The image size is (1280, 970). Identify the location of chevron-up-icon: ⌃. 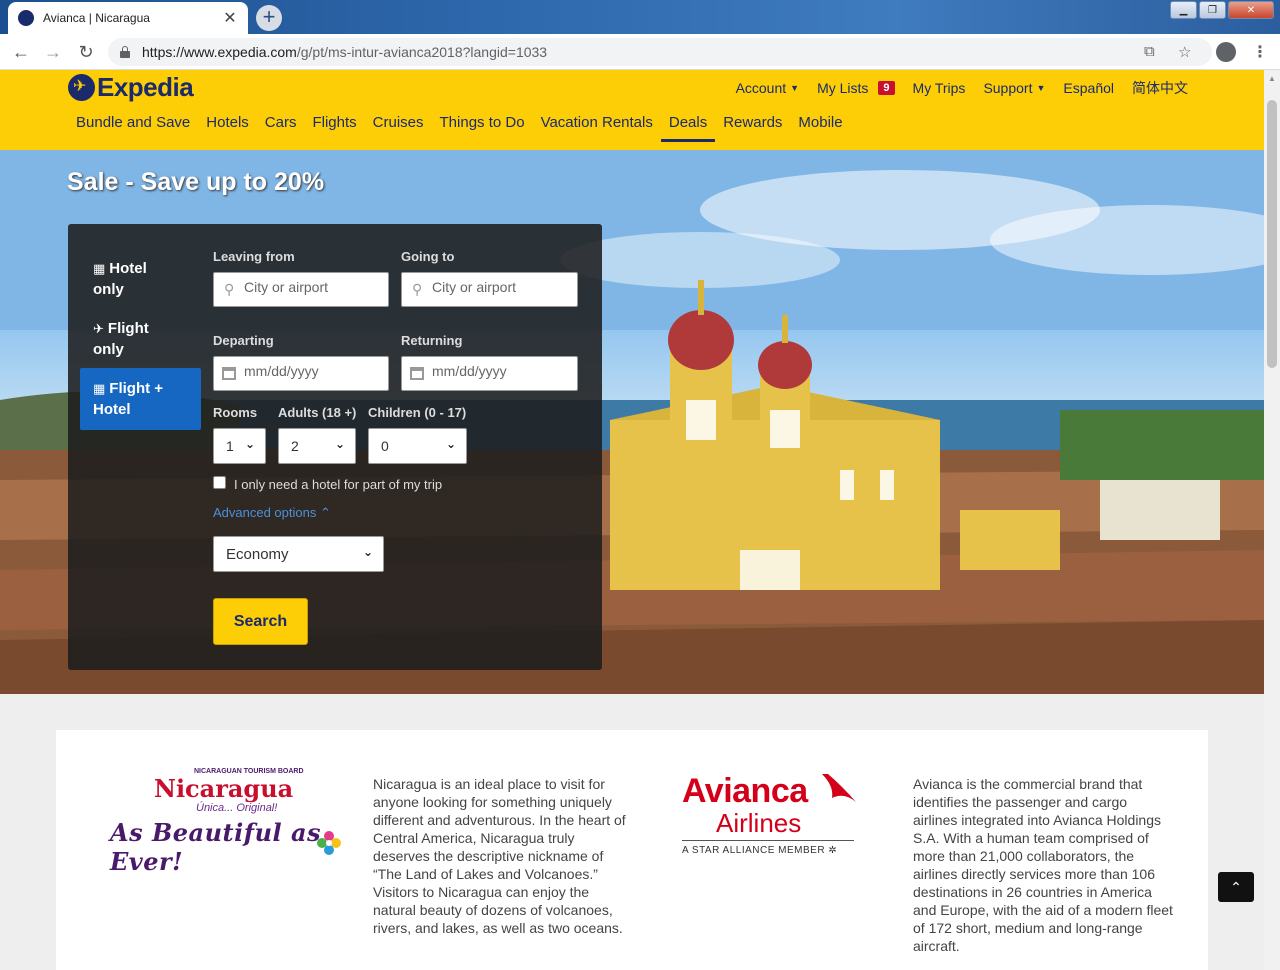
(325, 512).